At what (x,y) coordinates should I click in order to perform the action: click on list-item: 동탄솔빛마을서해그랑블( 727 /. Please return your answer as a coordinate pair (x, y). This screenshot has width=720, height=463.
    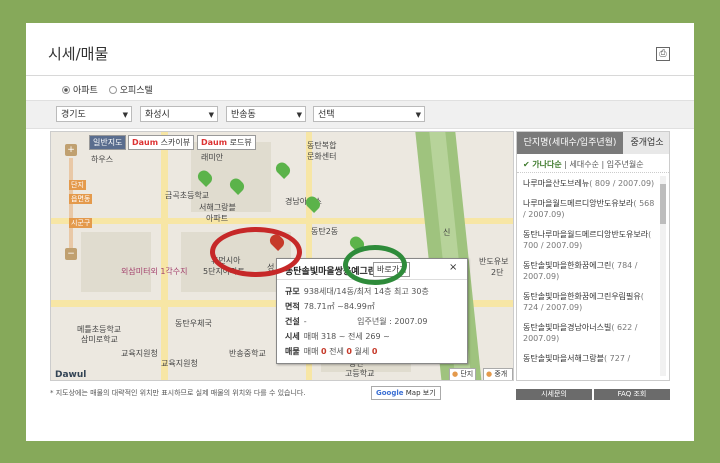
    Looking at the image, I should click on (590, 358).